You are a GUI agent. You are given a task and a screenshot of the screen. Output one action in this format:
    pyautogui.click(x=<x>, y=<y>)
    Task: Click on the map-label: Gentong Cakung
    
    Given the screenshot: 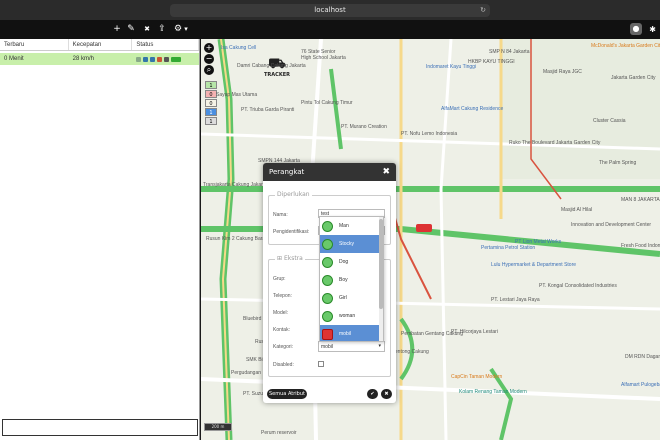 What is the action you would take?
    pyautogui.click(x=410, y=352)
    